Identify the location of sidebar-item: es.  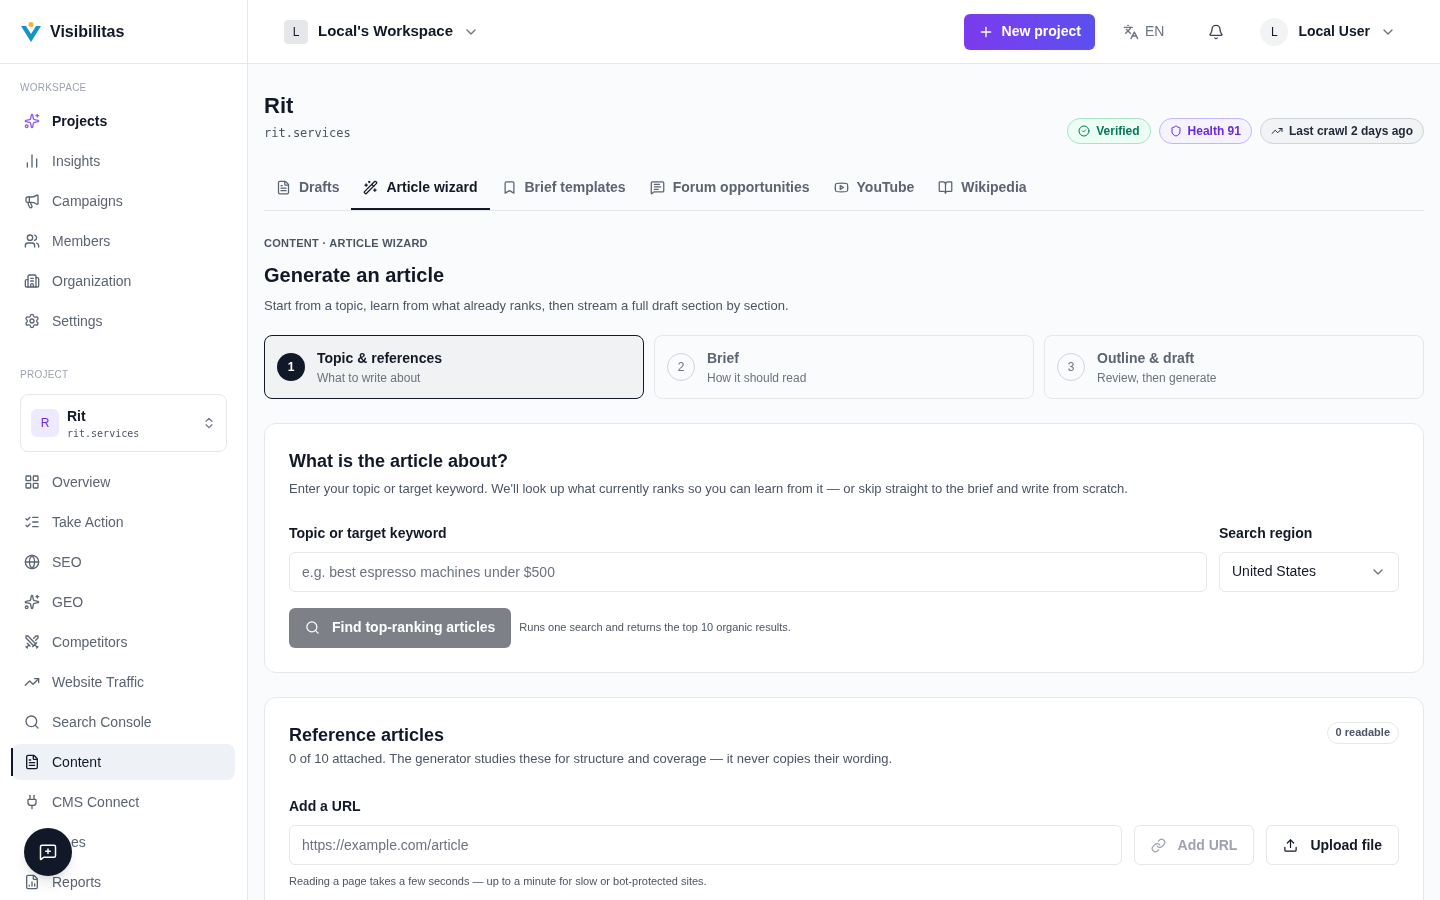
(123, 842).